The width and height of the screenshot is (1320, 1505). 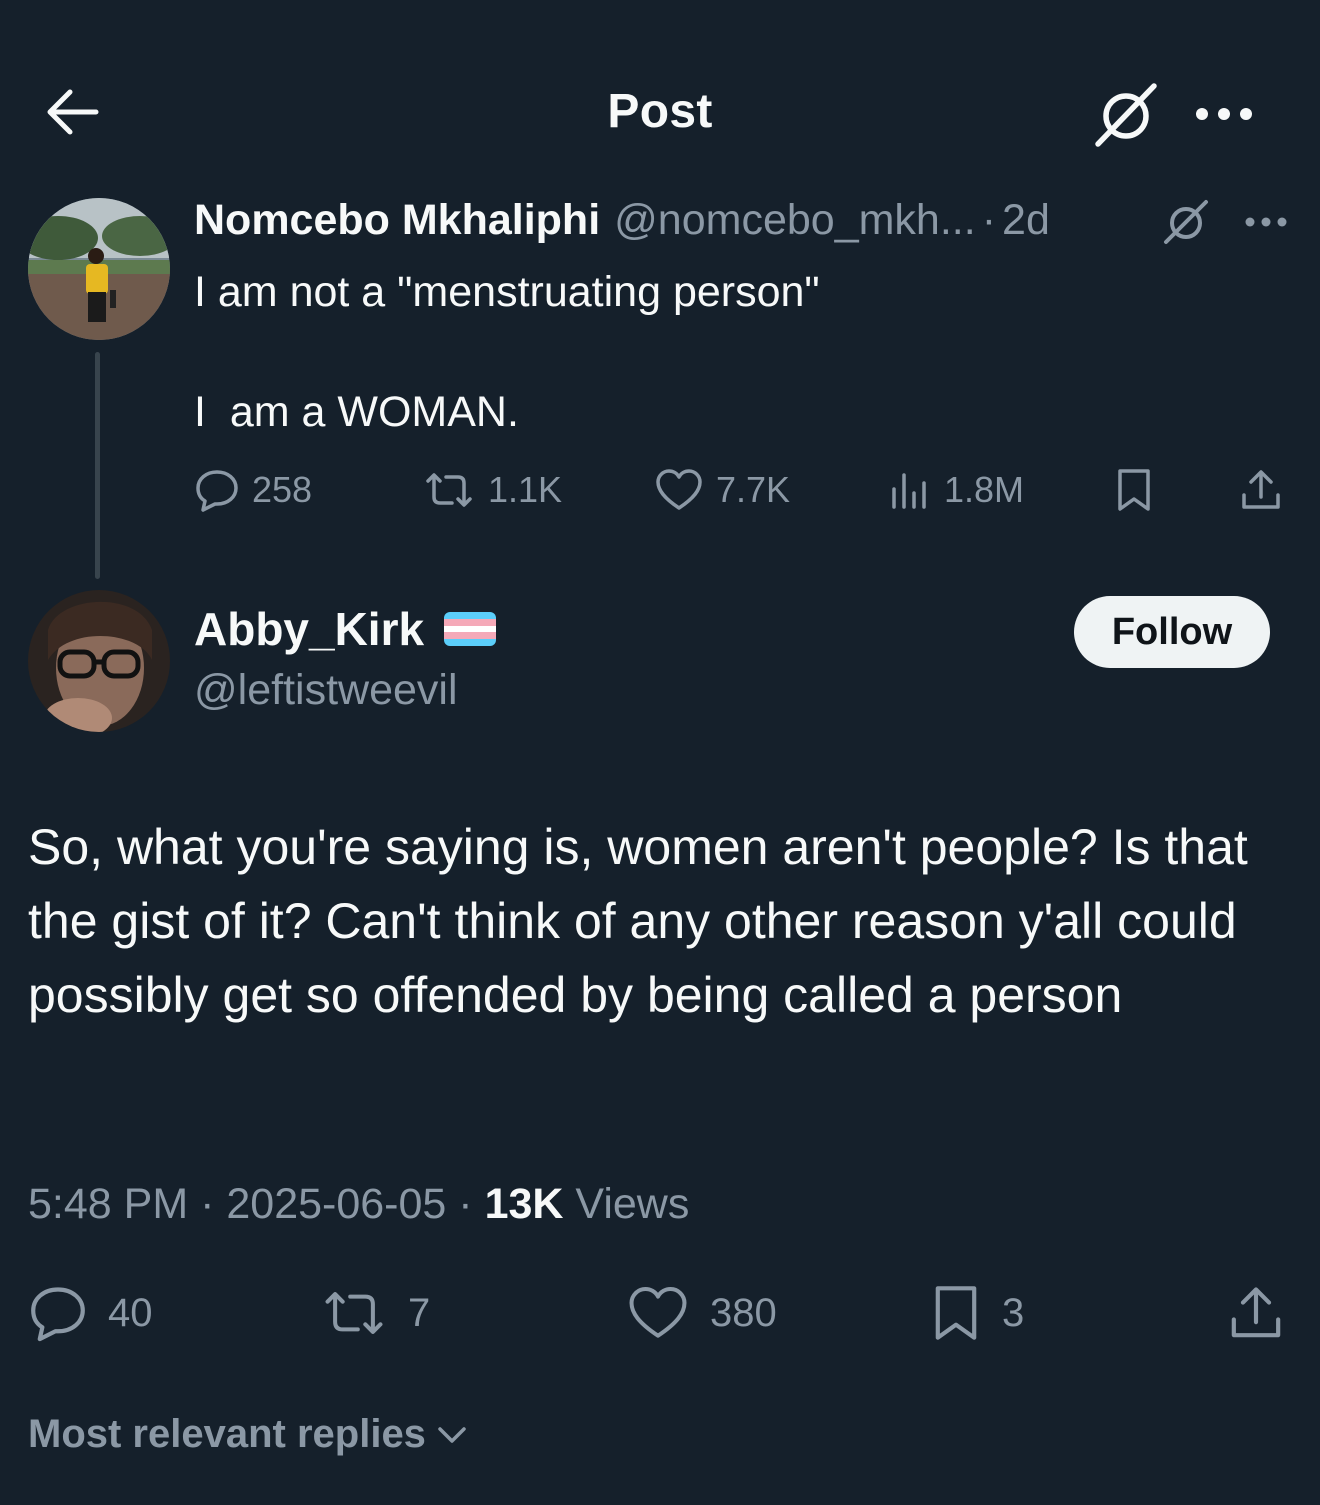 What do you see at coordinates (1026, 220) in the screenshot?
I see `tweet-time: 2d` at bounding box center [1026, 220].